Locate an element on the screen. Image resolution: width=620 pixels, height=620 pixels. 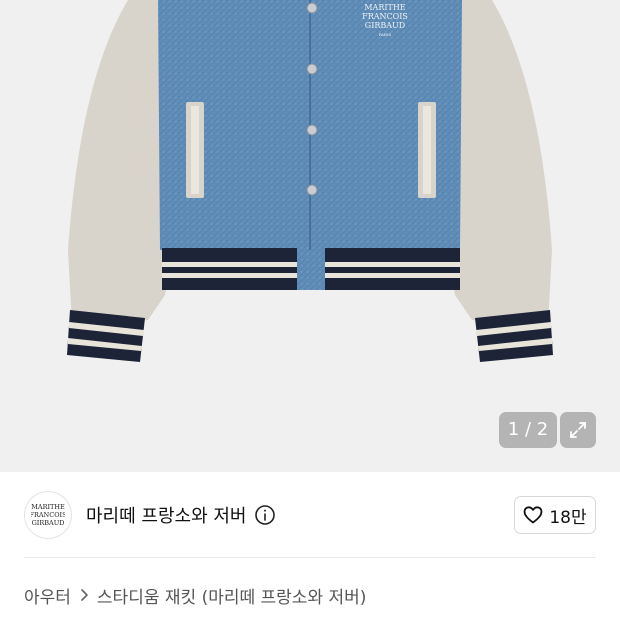
expand-icon is located at coordinates (578, 430).